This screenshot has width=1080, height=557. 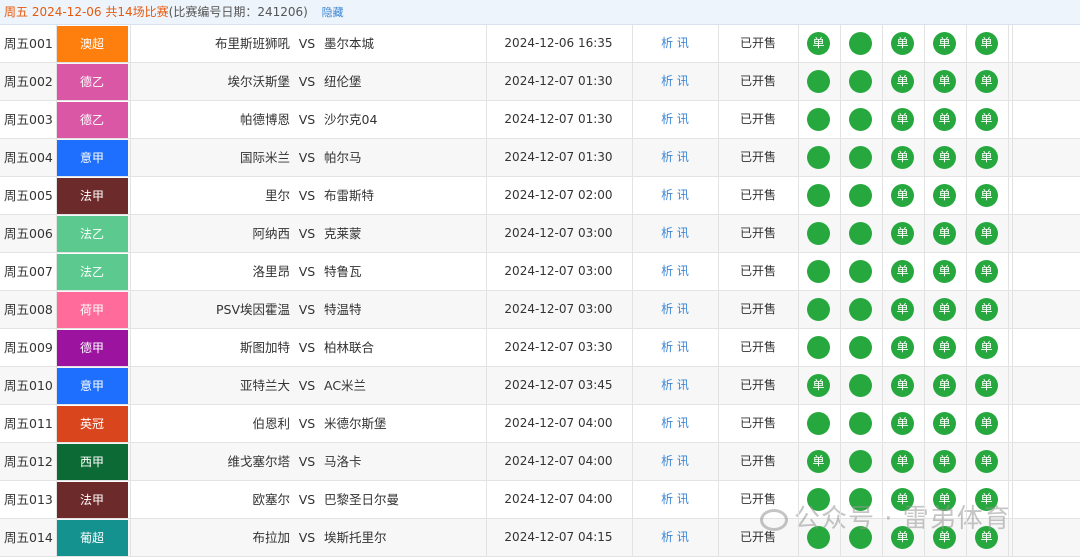 What do you see at coordinates (28, 499) in the screenshot?
I see `match-number: 周五013` at bounding box center [28, 499].